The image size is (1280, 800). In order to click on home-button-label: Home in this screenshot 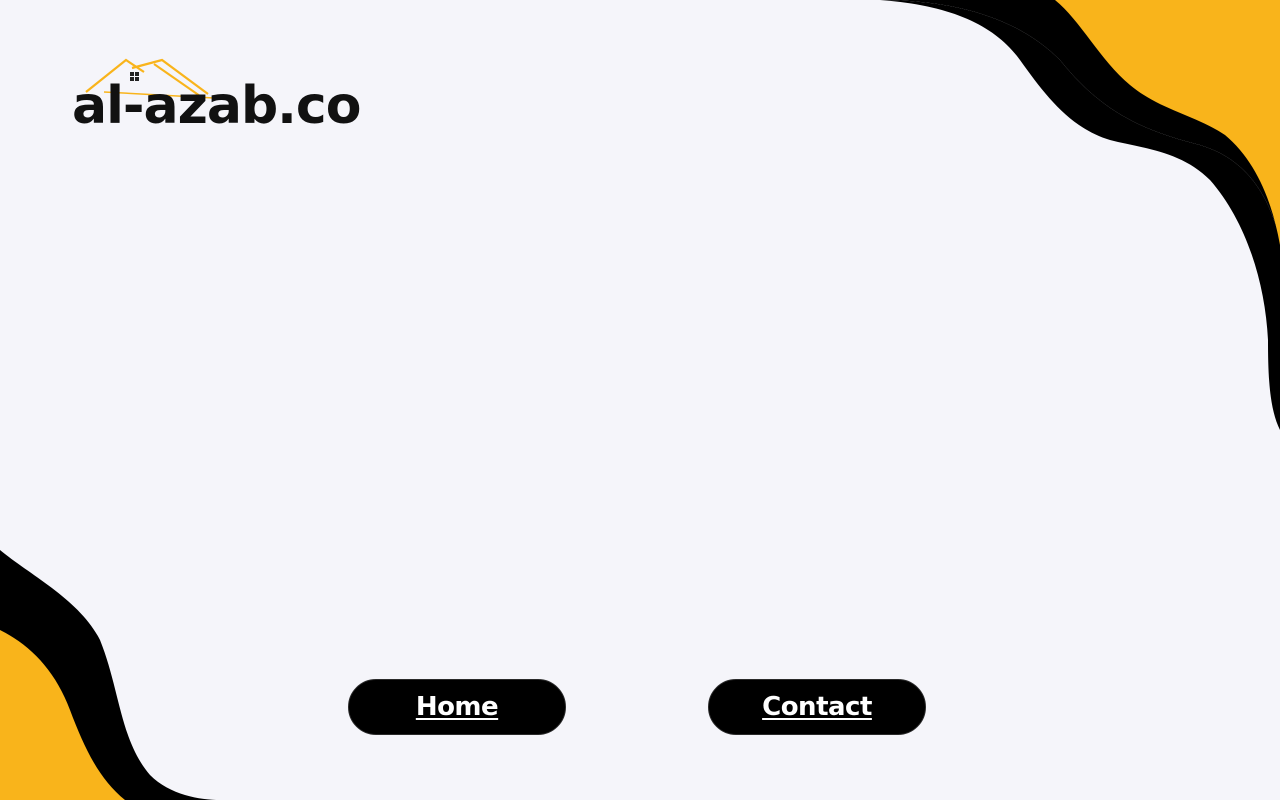, I will do `click(457, 707)`.